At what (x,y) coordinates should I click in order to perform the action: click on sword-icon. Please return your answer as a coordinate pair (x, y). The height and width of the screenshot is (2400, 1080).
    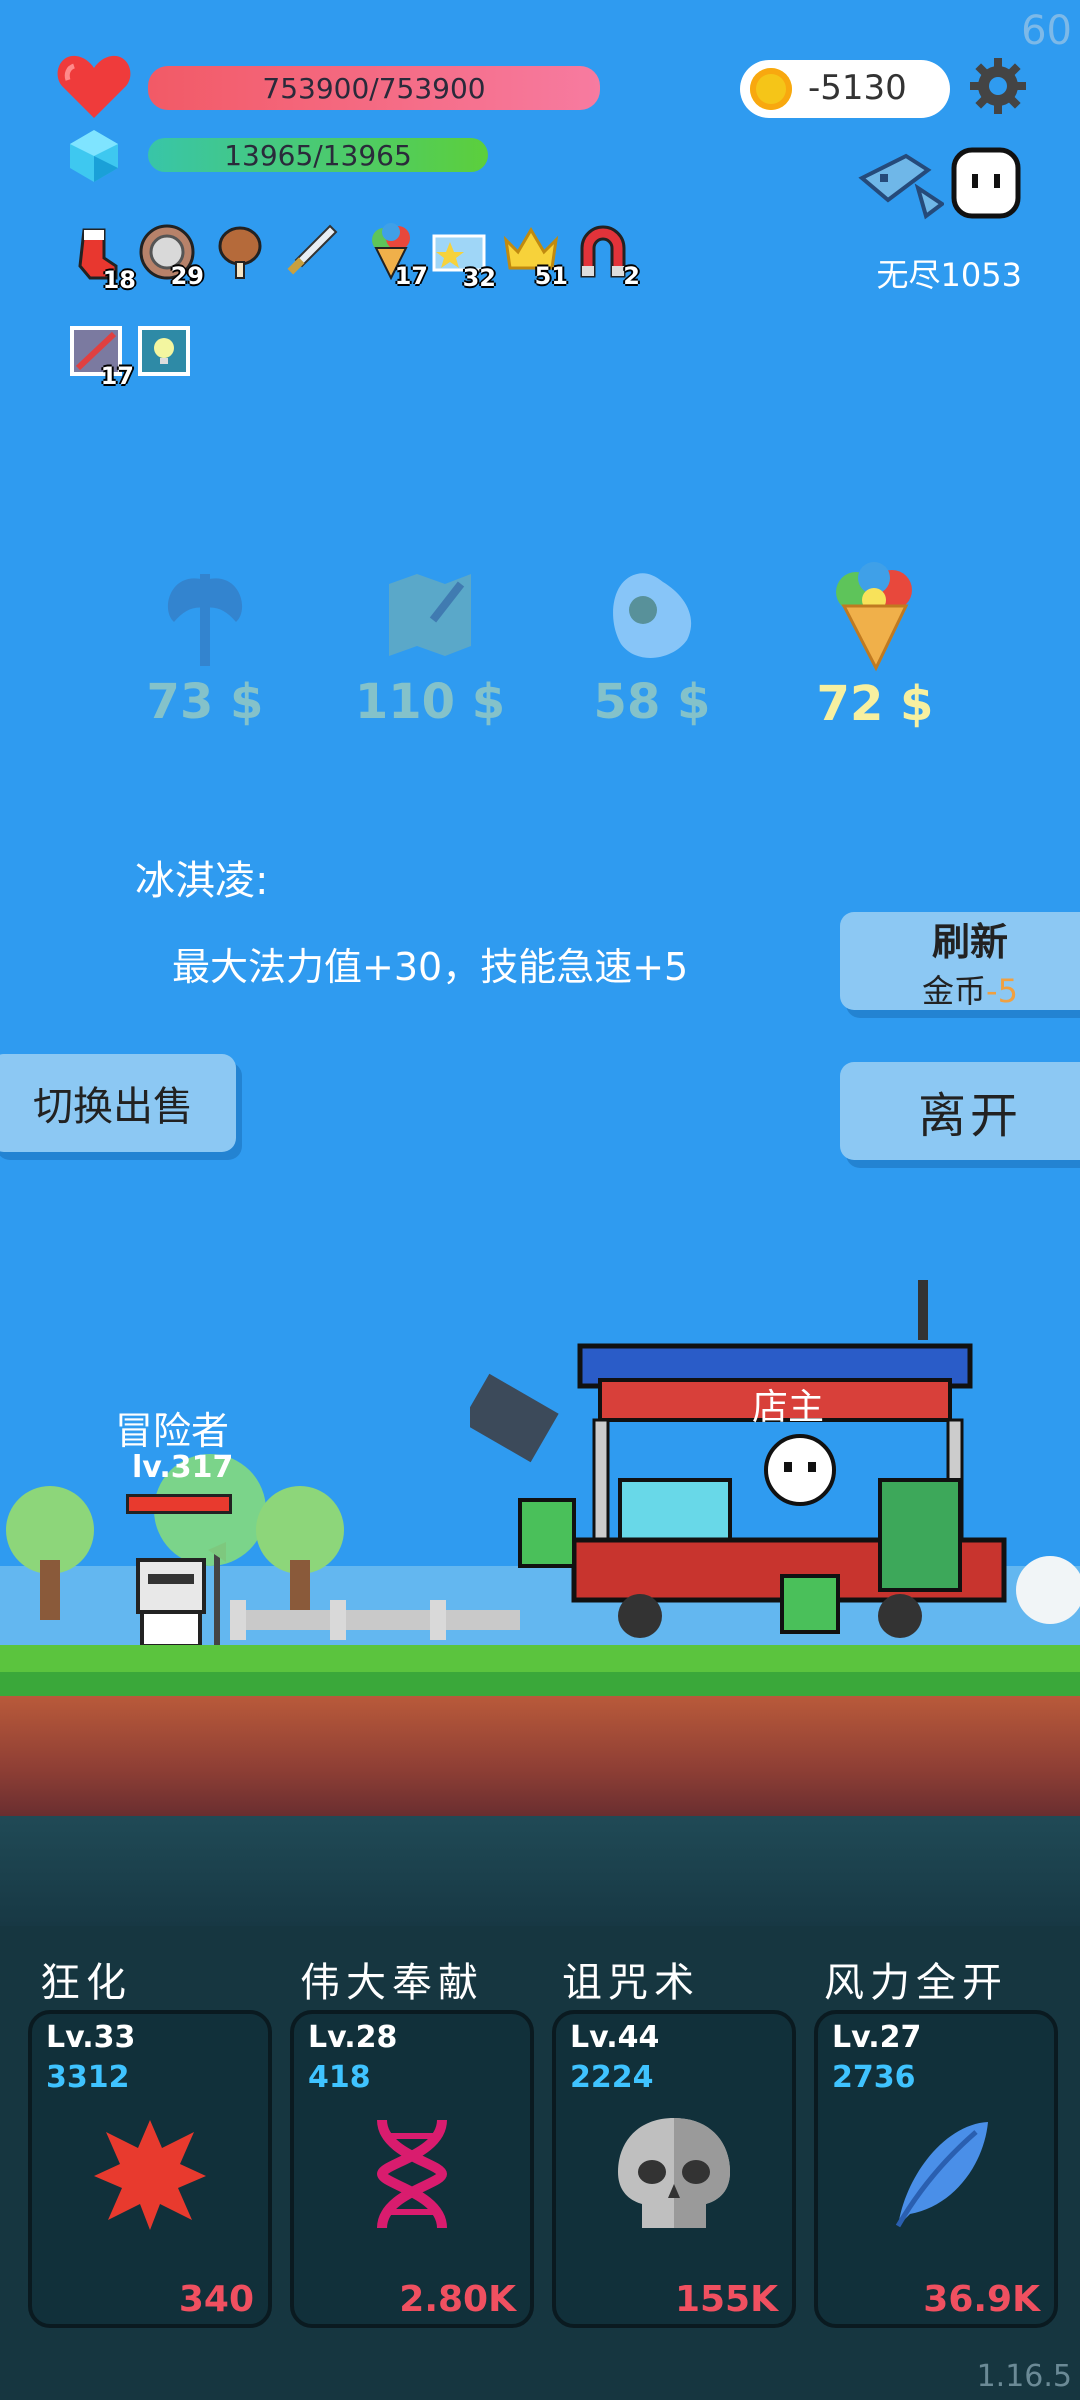
    Looking at the image, I should click on (312, 249).